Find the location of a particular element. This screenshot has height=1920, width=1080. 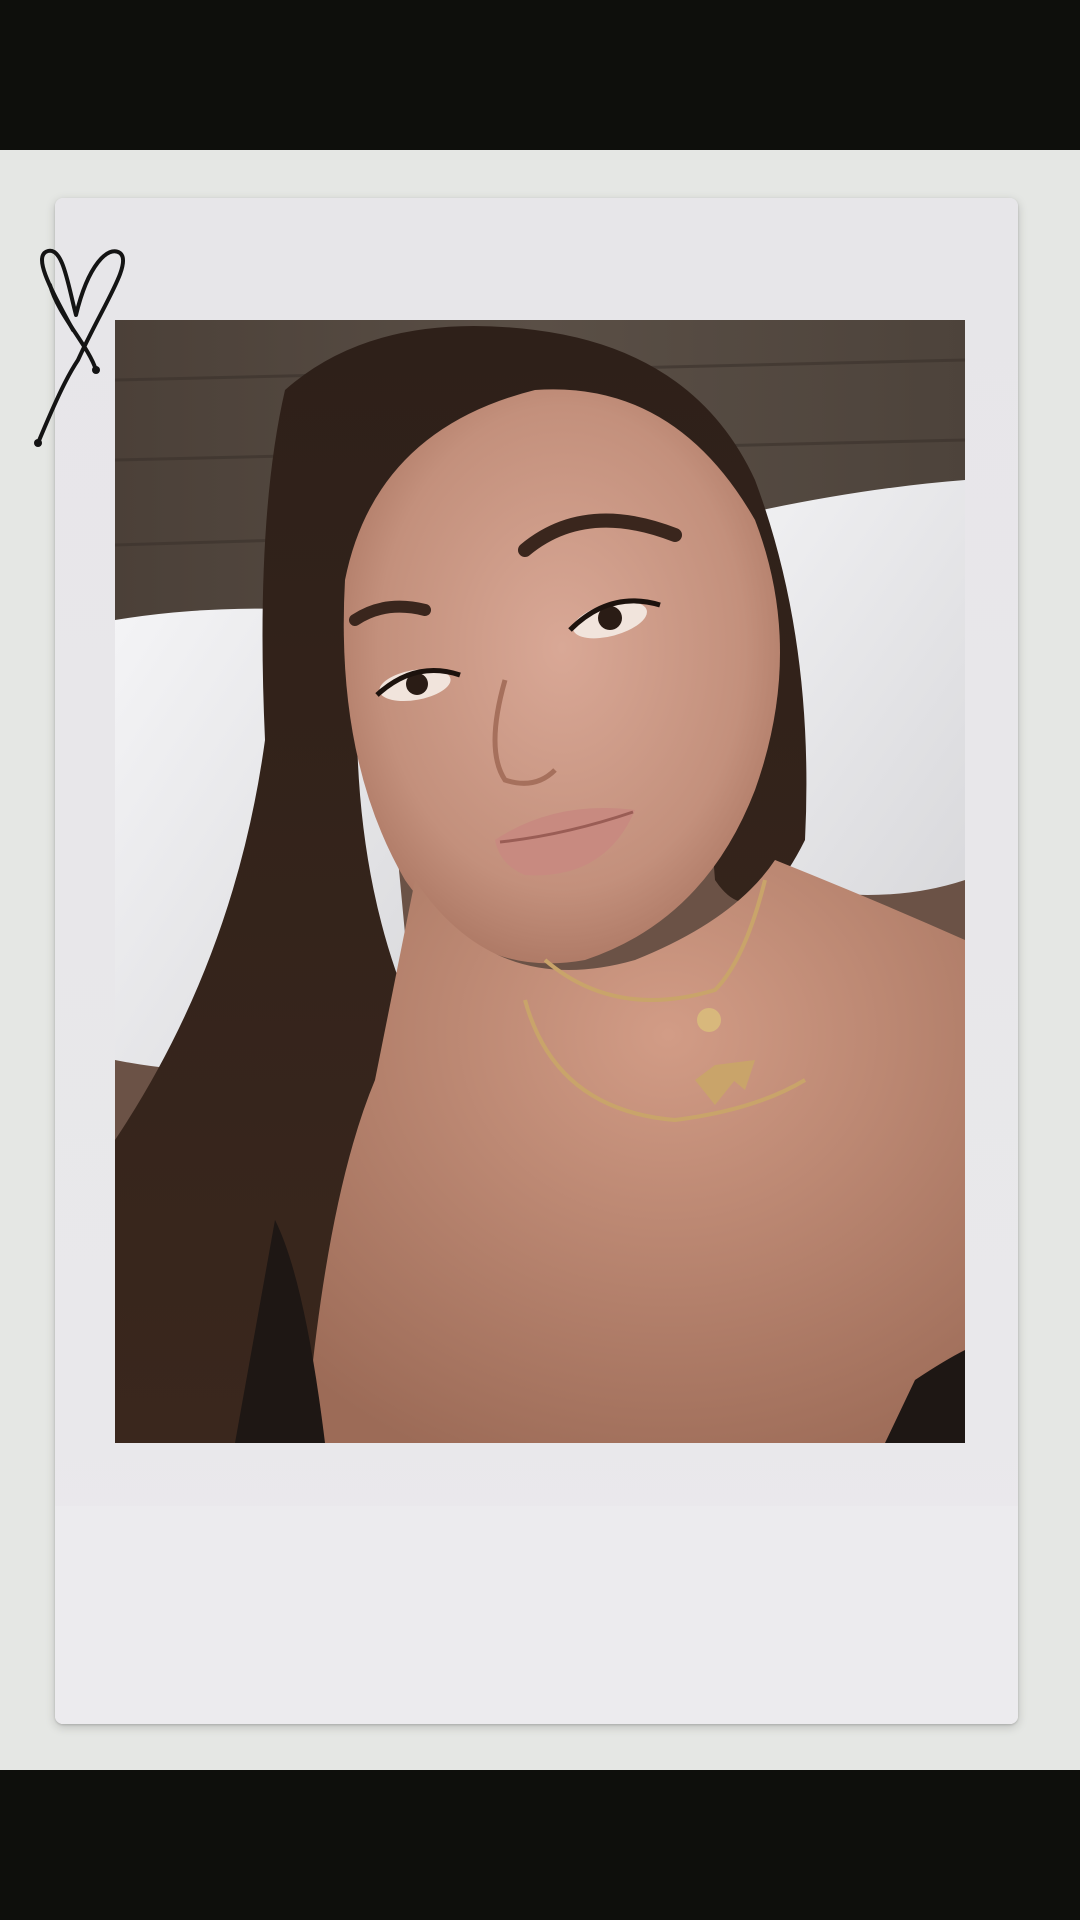

letterbox-bottom is located at coordinates (540, 1845).